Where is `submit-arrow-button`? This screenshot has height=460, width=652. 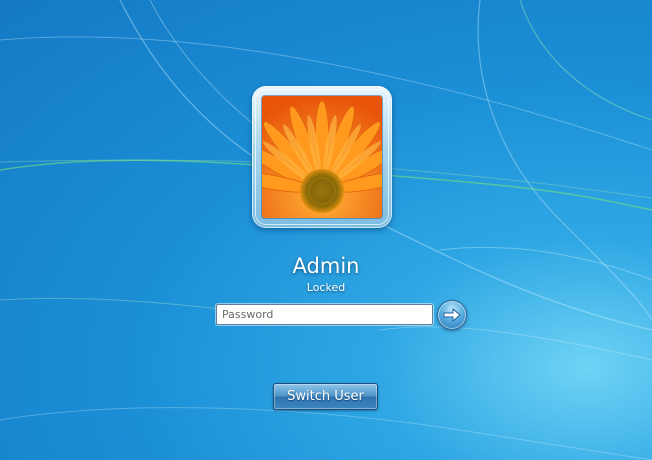
submit-arrow-button is located at coordinates (452, 315).